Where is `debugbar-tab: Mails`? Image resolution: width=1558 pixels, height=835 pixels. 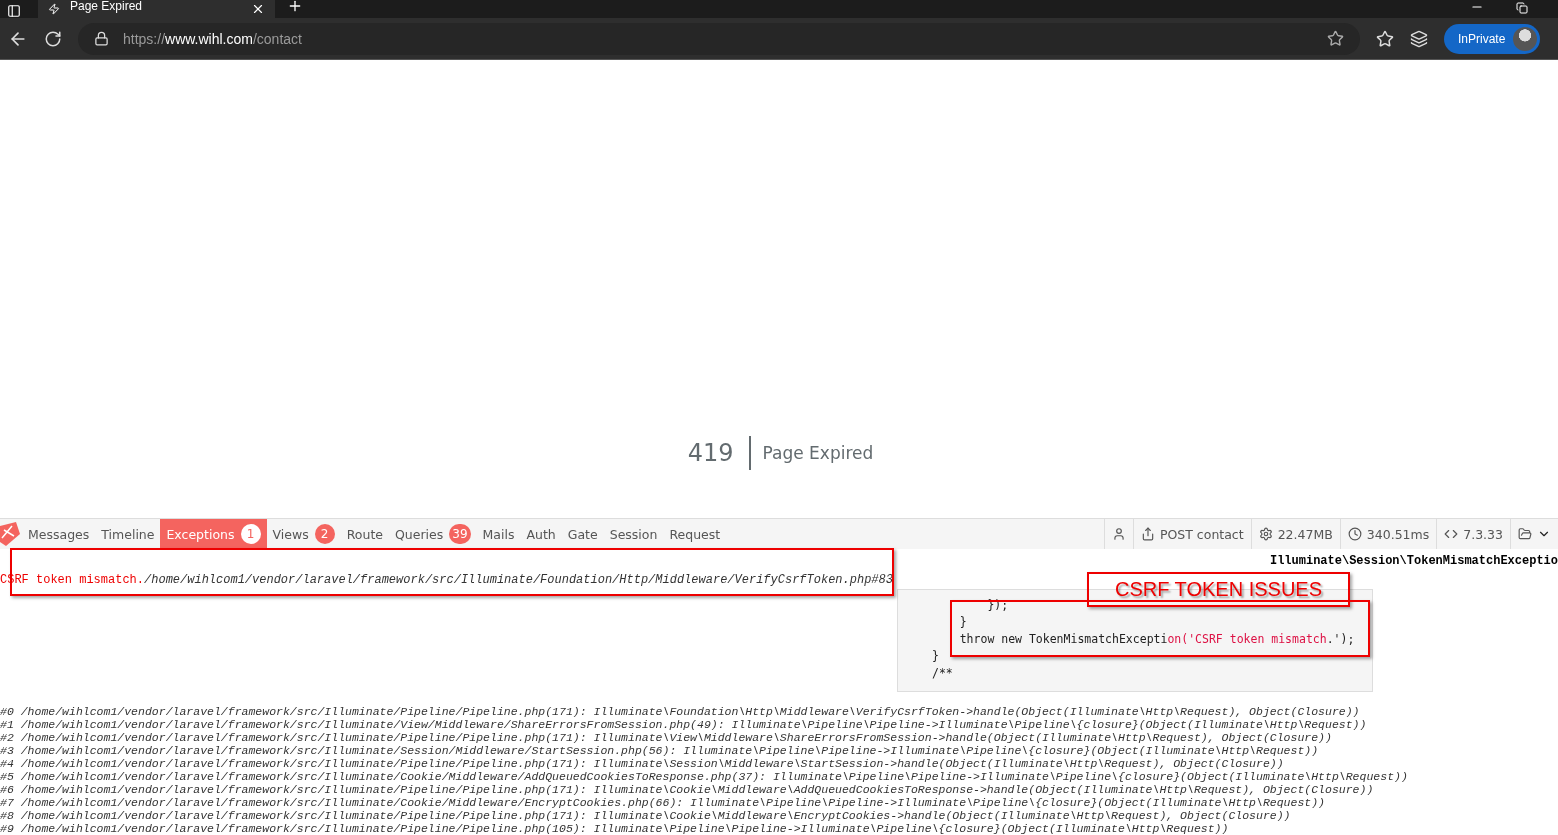
debugbar-tab: Mails is located at coordinates (498, 534).